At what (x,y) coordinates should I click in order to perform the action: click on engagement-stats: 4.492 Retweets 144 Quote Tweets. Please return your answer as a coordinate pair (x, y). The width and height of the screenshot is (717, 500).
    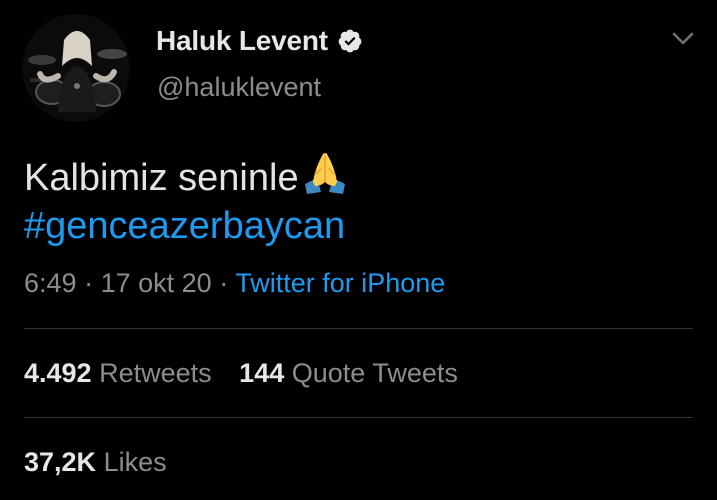
    Looking at the image, I should click on (241, 373).